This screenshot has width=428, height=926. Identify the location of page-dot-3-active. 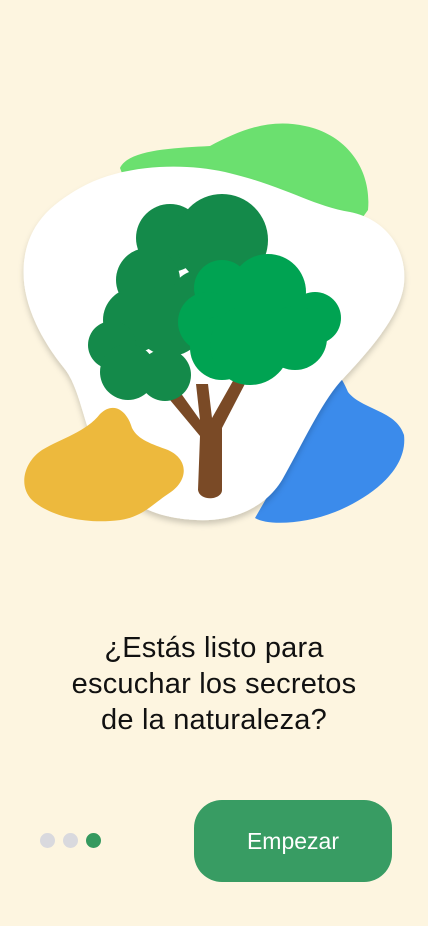
(93, 840).